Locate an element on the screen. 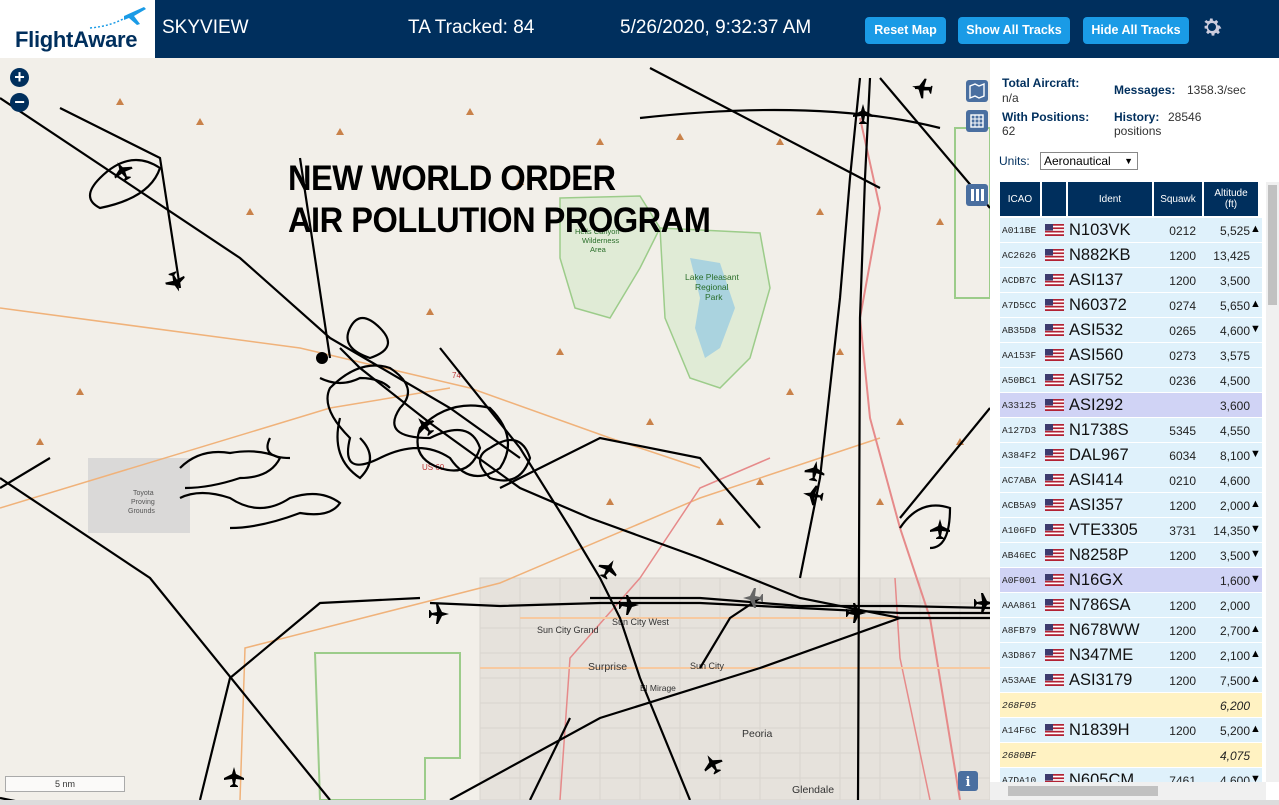  info-icon: i is located at coordinates (968, 782).